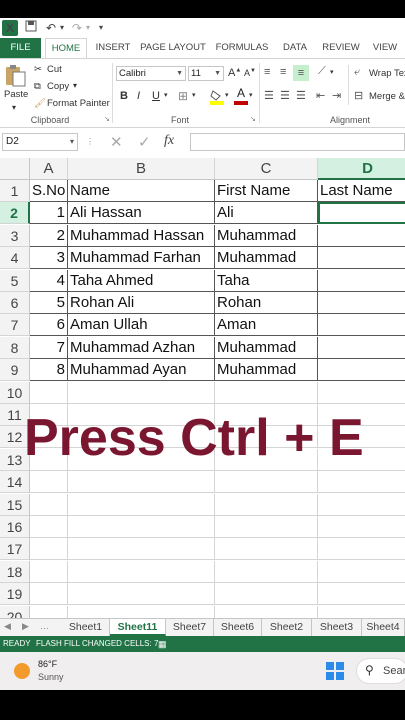 This screenshot has width=405, height=720. I want to click on tab-insert: INSERT, so click(113, 48).